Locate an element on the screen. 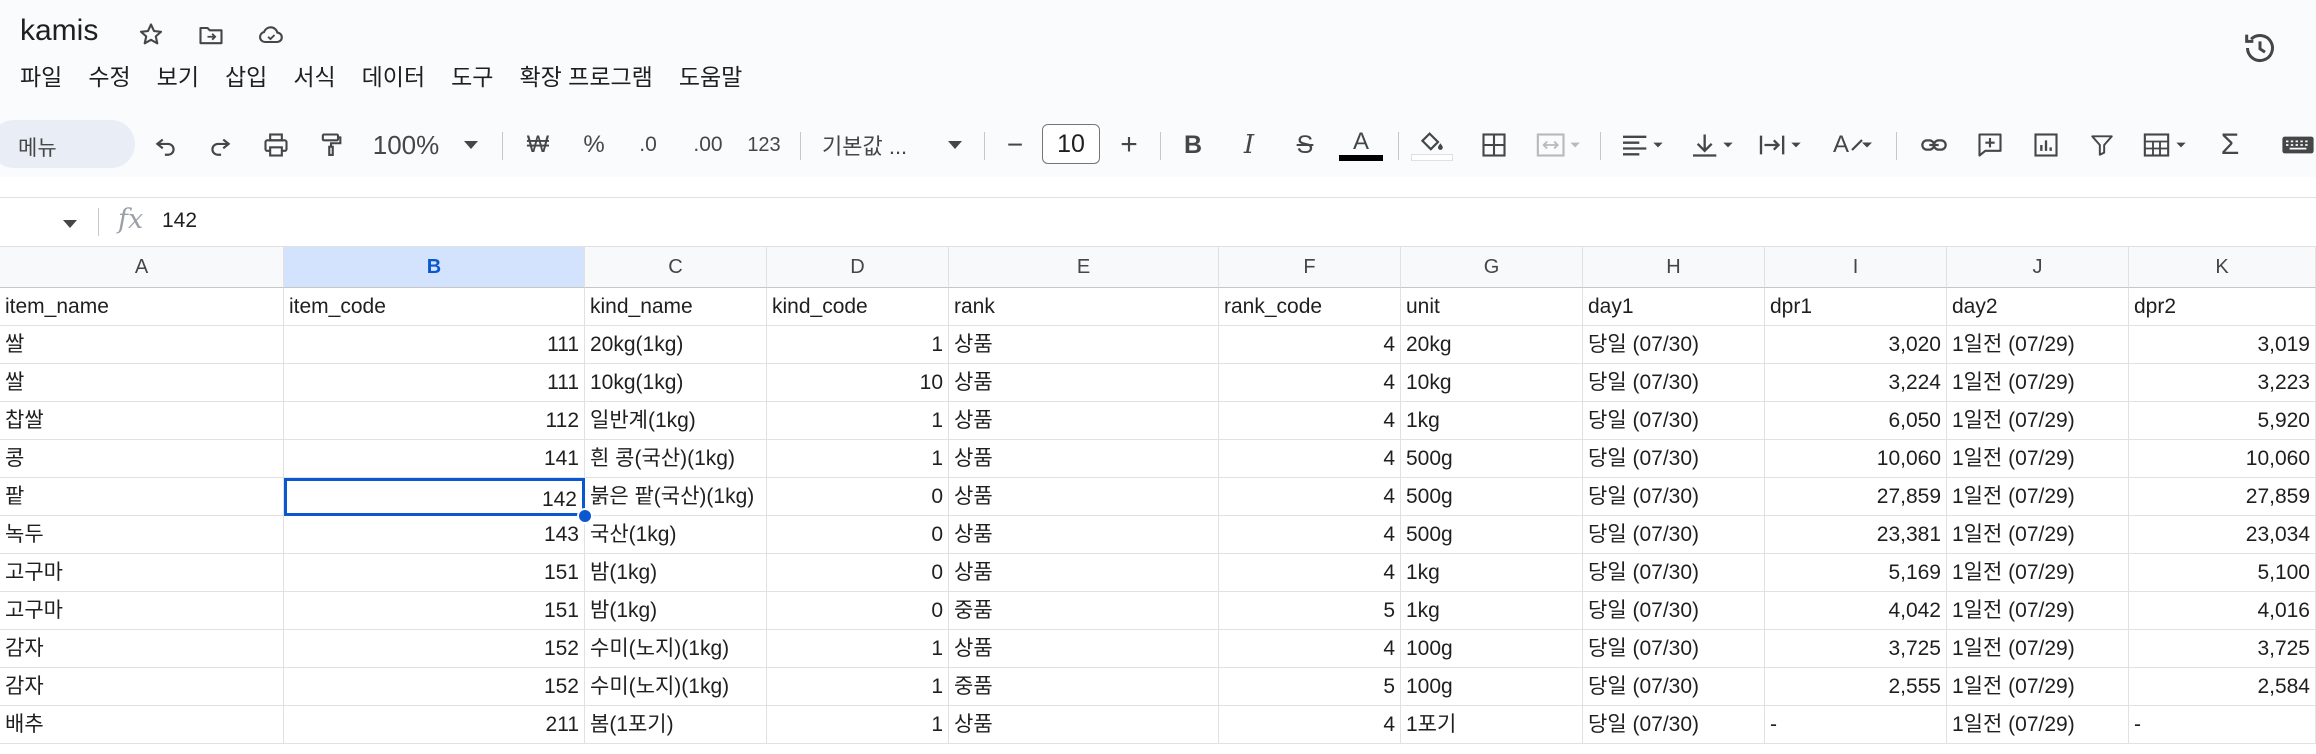  table-cell: 감자 is located at coordinates (142, 687).